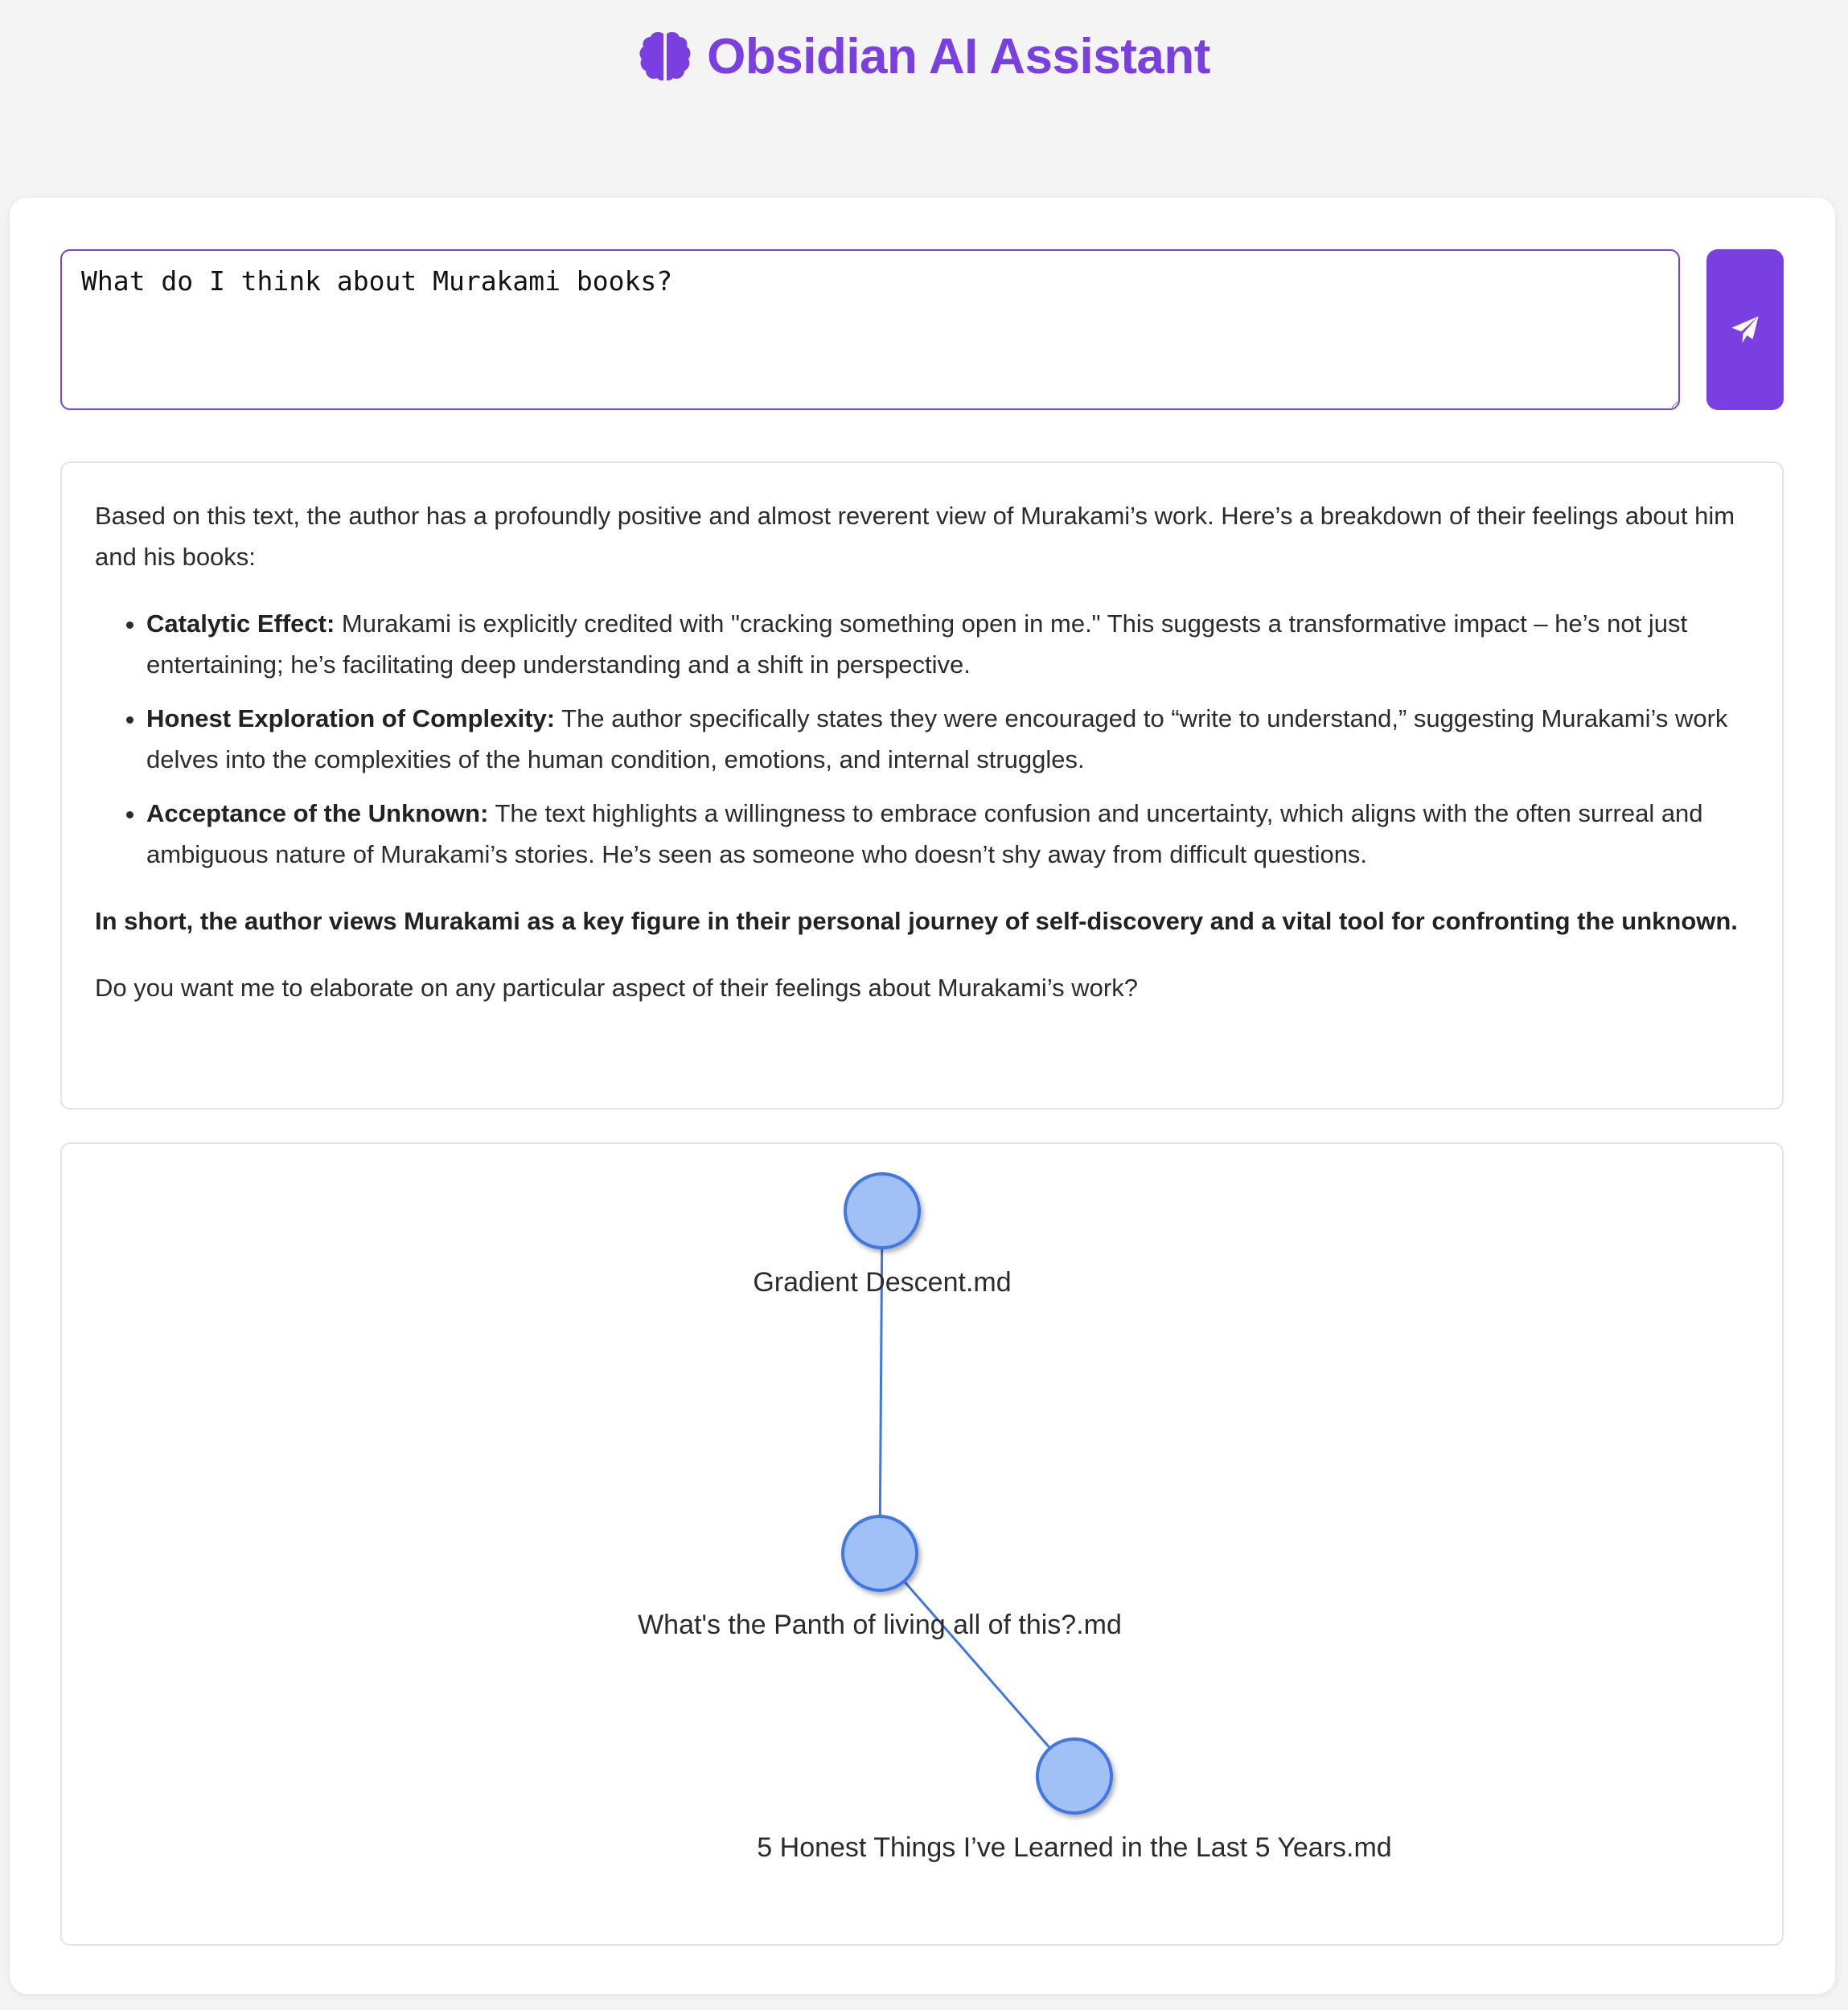 The image size is (1848, 2010). I want to click on point-title: Acceptance of the Unknown:, so click(317, 813).